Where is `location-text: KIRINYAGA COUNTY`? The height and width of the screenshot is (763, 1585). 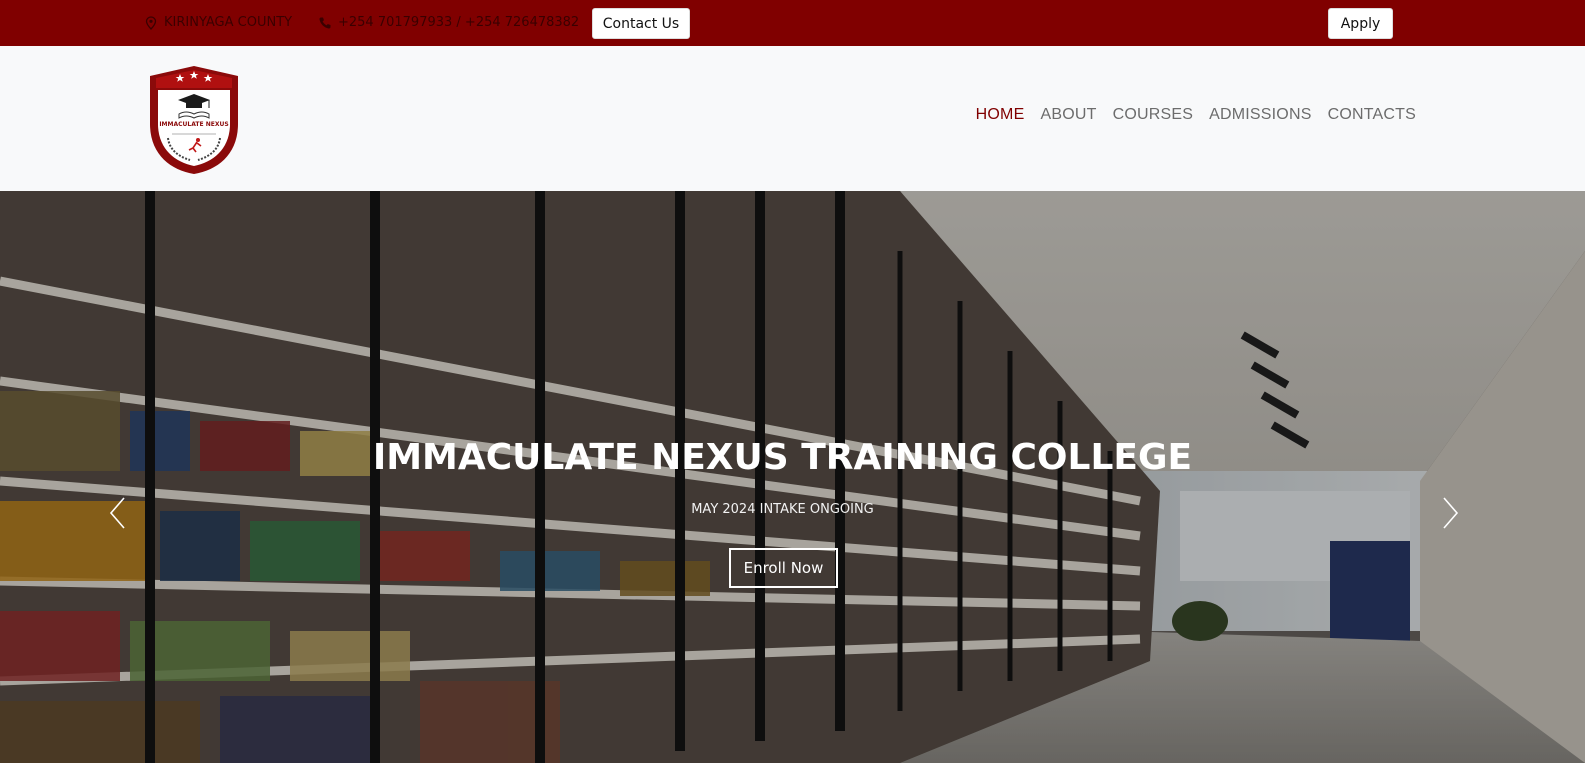 location-text: KIRINYAGA COUNTY is located at coordinates (228, 22).